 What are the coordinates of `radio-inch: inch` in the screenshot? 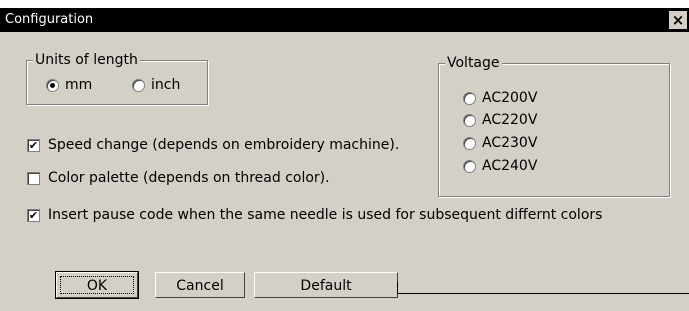 It's located at (156, 85).